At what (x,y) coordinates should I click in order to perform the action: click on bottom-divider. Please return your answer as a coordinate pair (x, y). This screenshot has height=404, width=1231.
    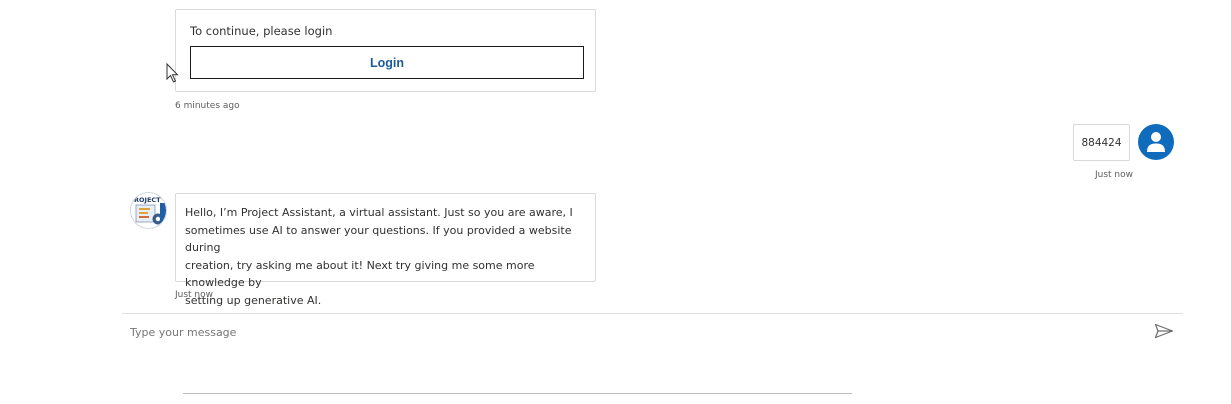
    Looking at the image, I should click on (517, 393).